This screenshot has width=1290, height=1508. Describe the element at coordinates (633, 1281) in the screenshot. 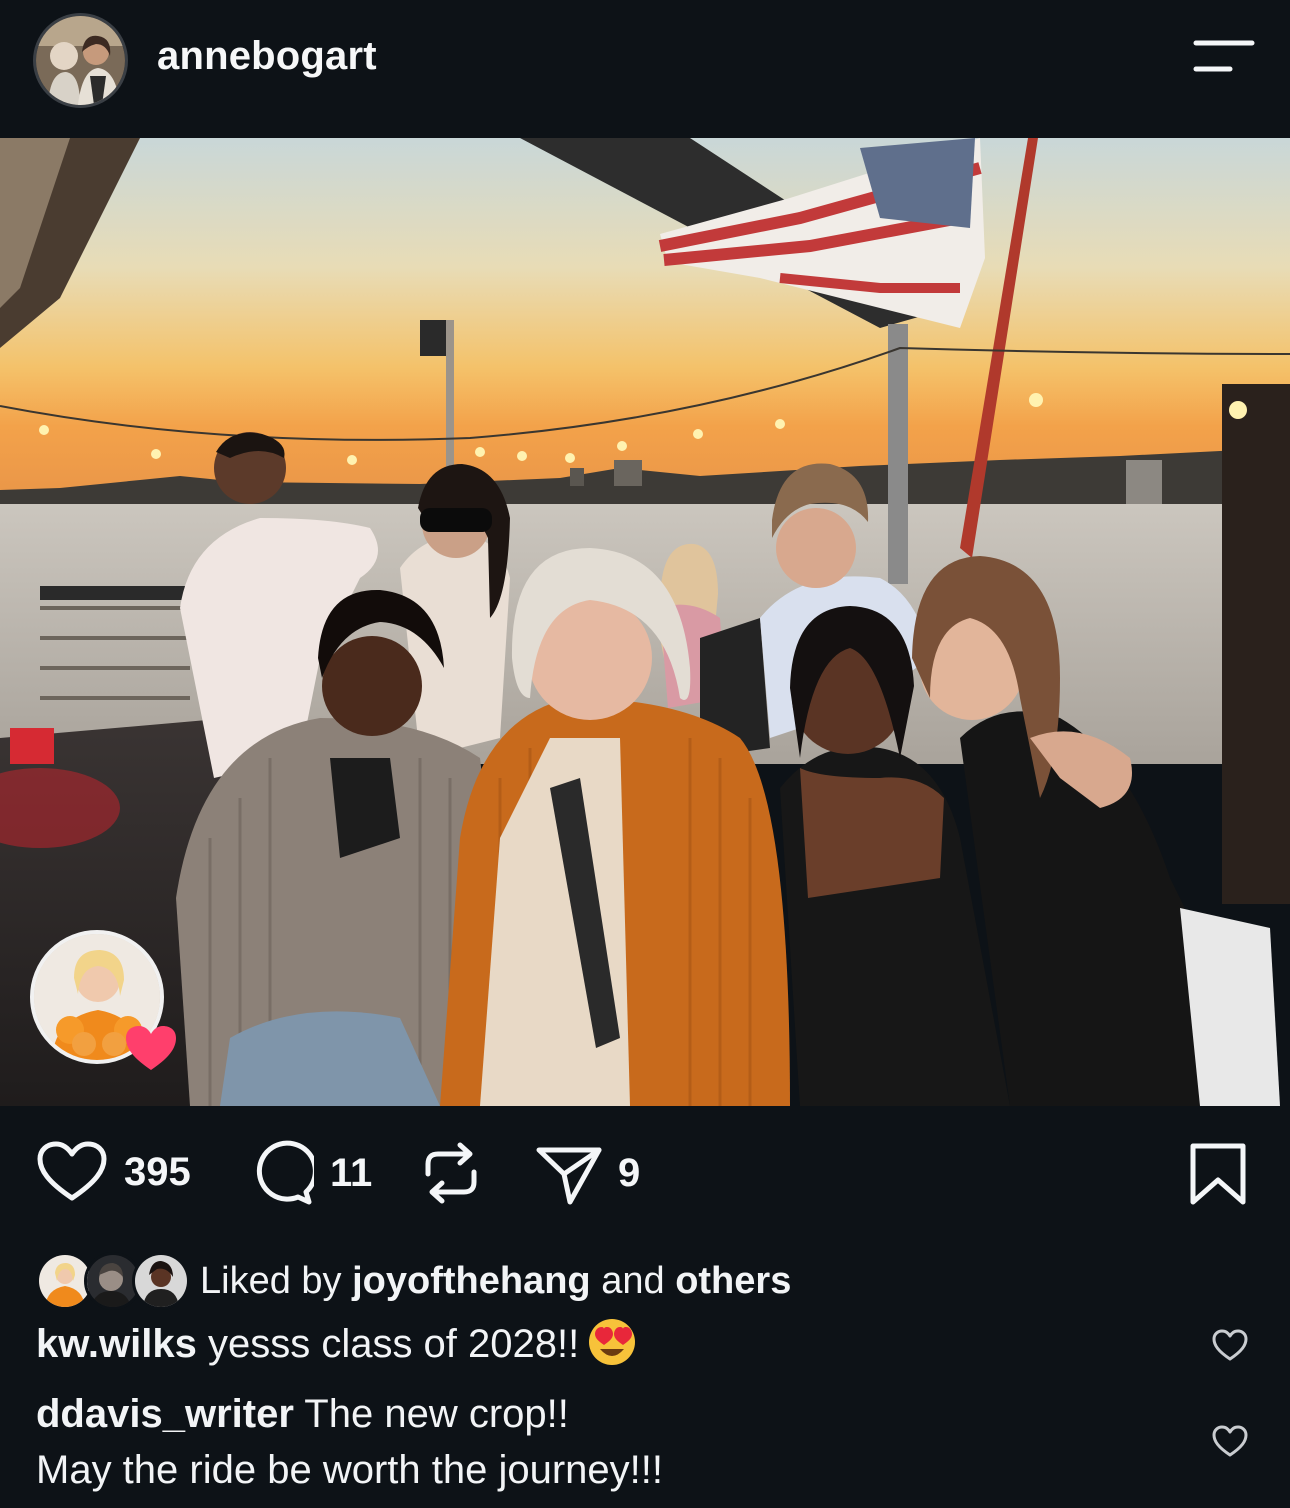

I see `liked-by-middle: and` at that location.